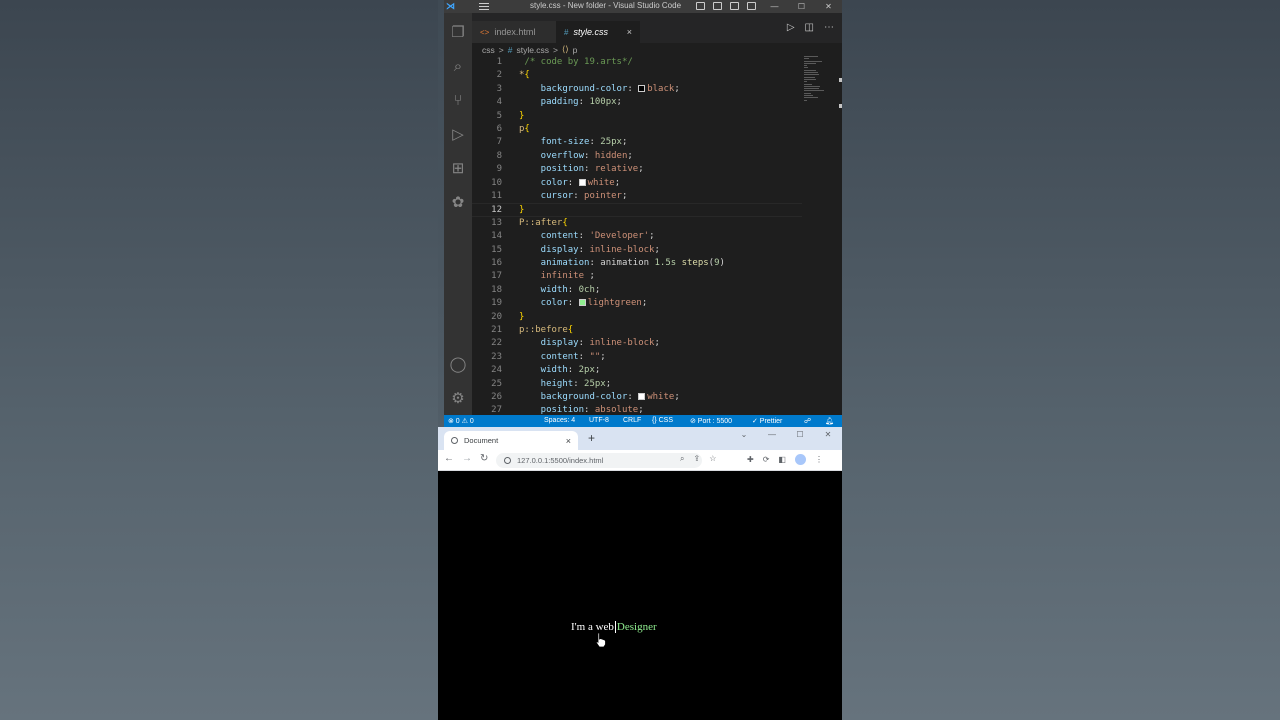 Image resolution: width=1280 pixels, height=720 pixels. I want to click on line-number: 9, so click(499, 169).